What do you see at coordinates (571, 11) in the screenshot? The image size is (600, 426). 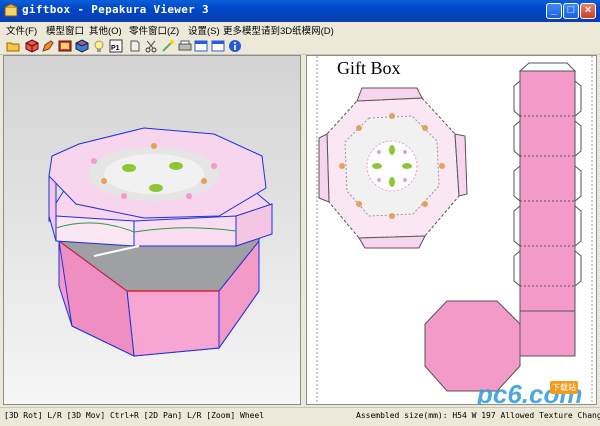 I see `maximize-button: □` at bounding box center [571, 11].